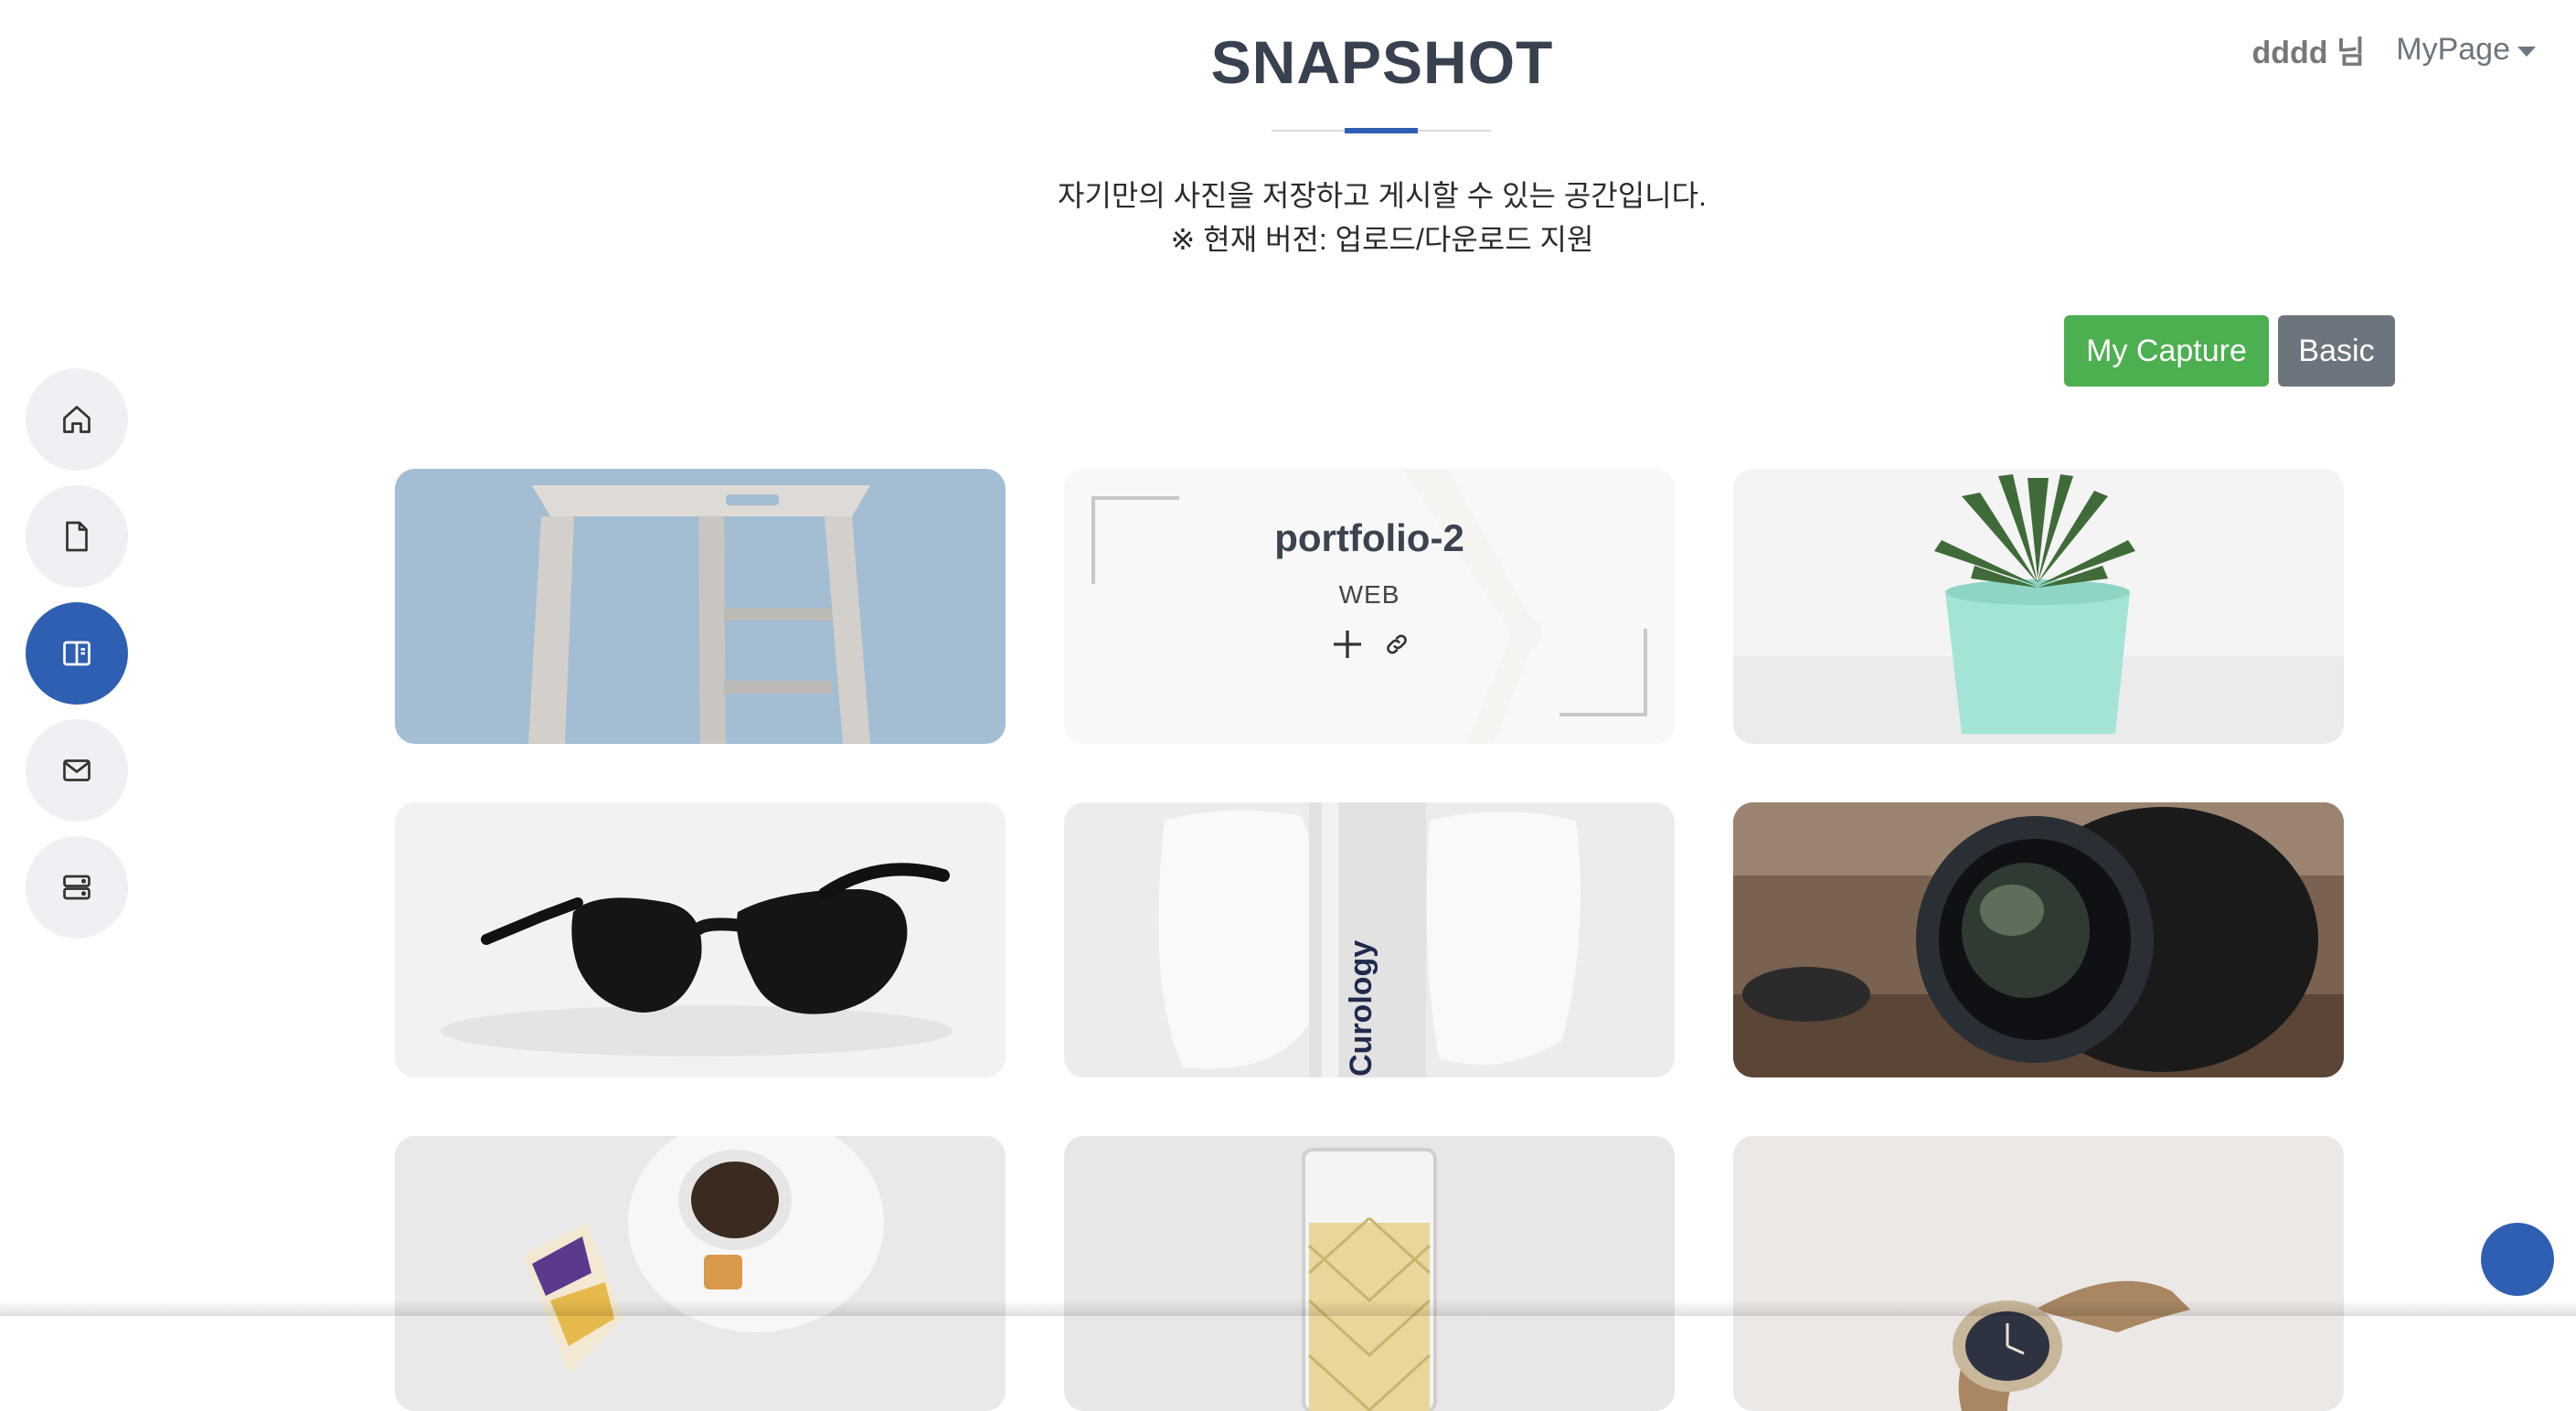  I want to click on curology-label: Curology, so click(1361, 1008).